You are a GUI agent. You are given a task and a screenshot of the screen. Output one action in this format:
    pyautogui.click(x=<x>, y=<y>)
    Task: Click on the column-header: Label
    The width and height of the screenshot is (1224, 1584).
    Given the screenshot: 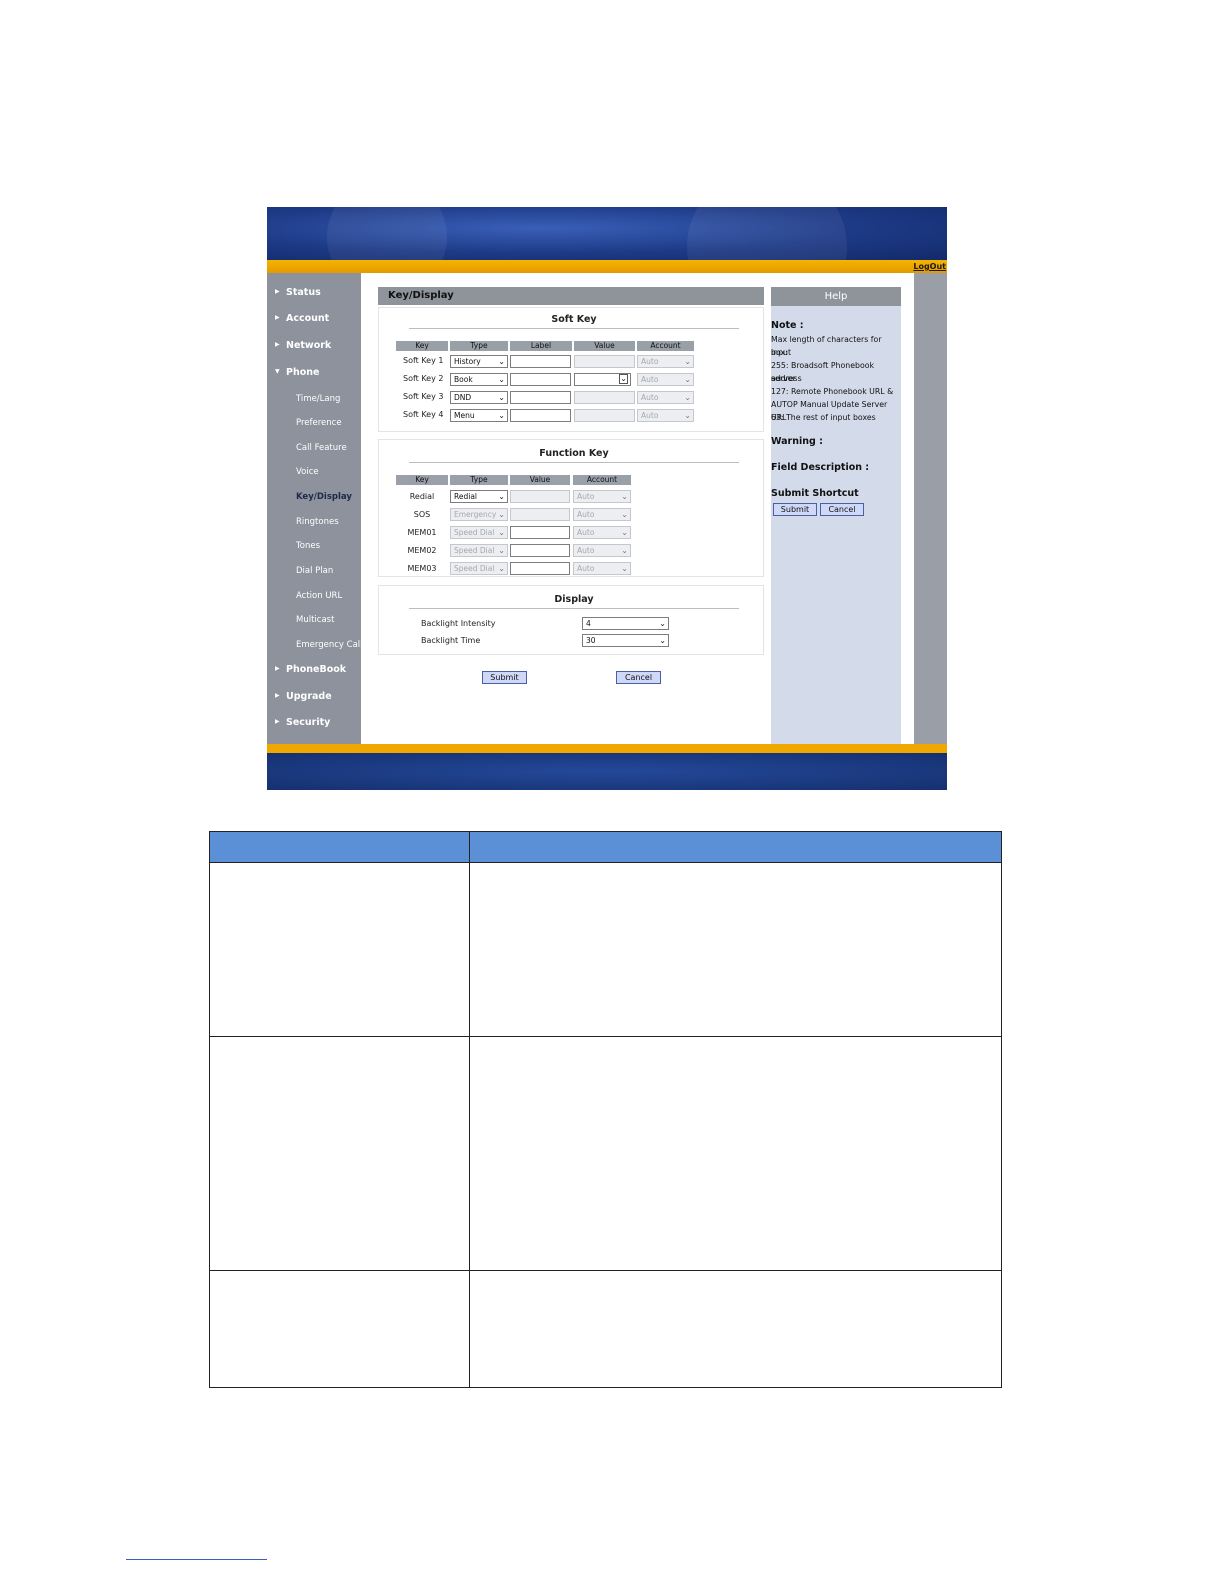 What is the action you would take?
    pyautogui.click(x=541, y=346)
    